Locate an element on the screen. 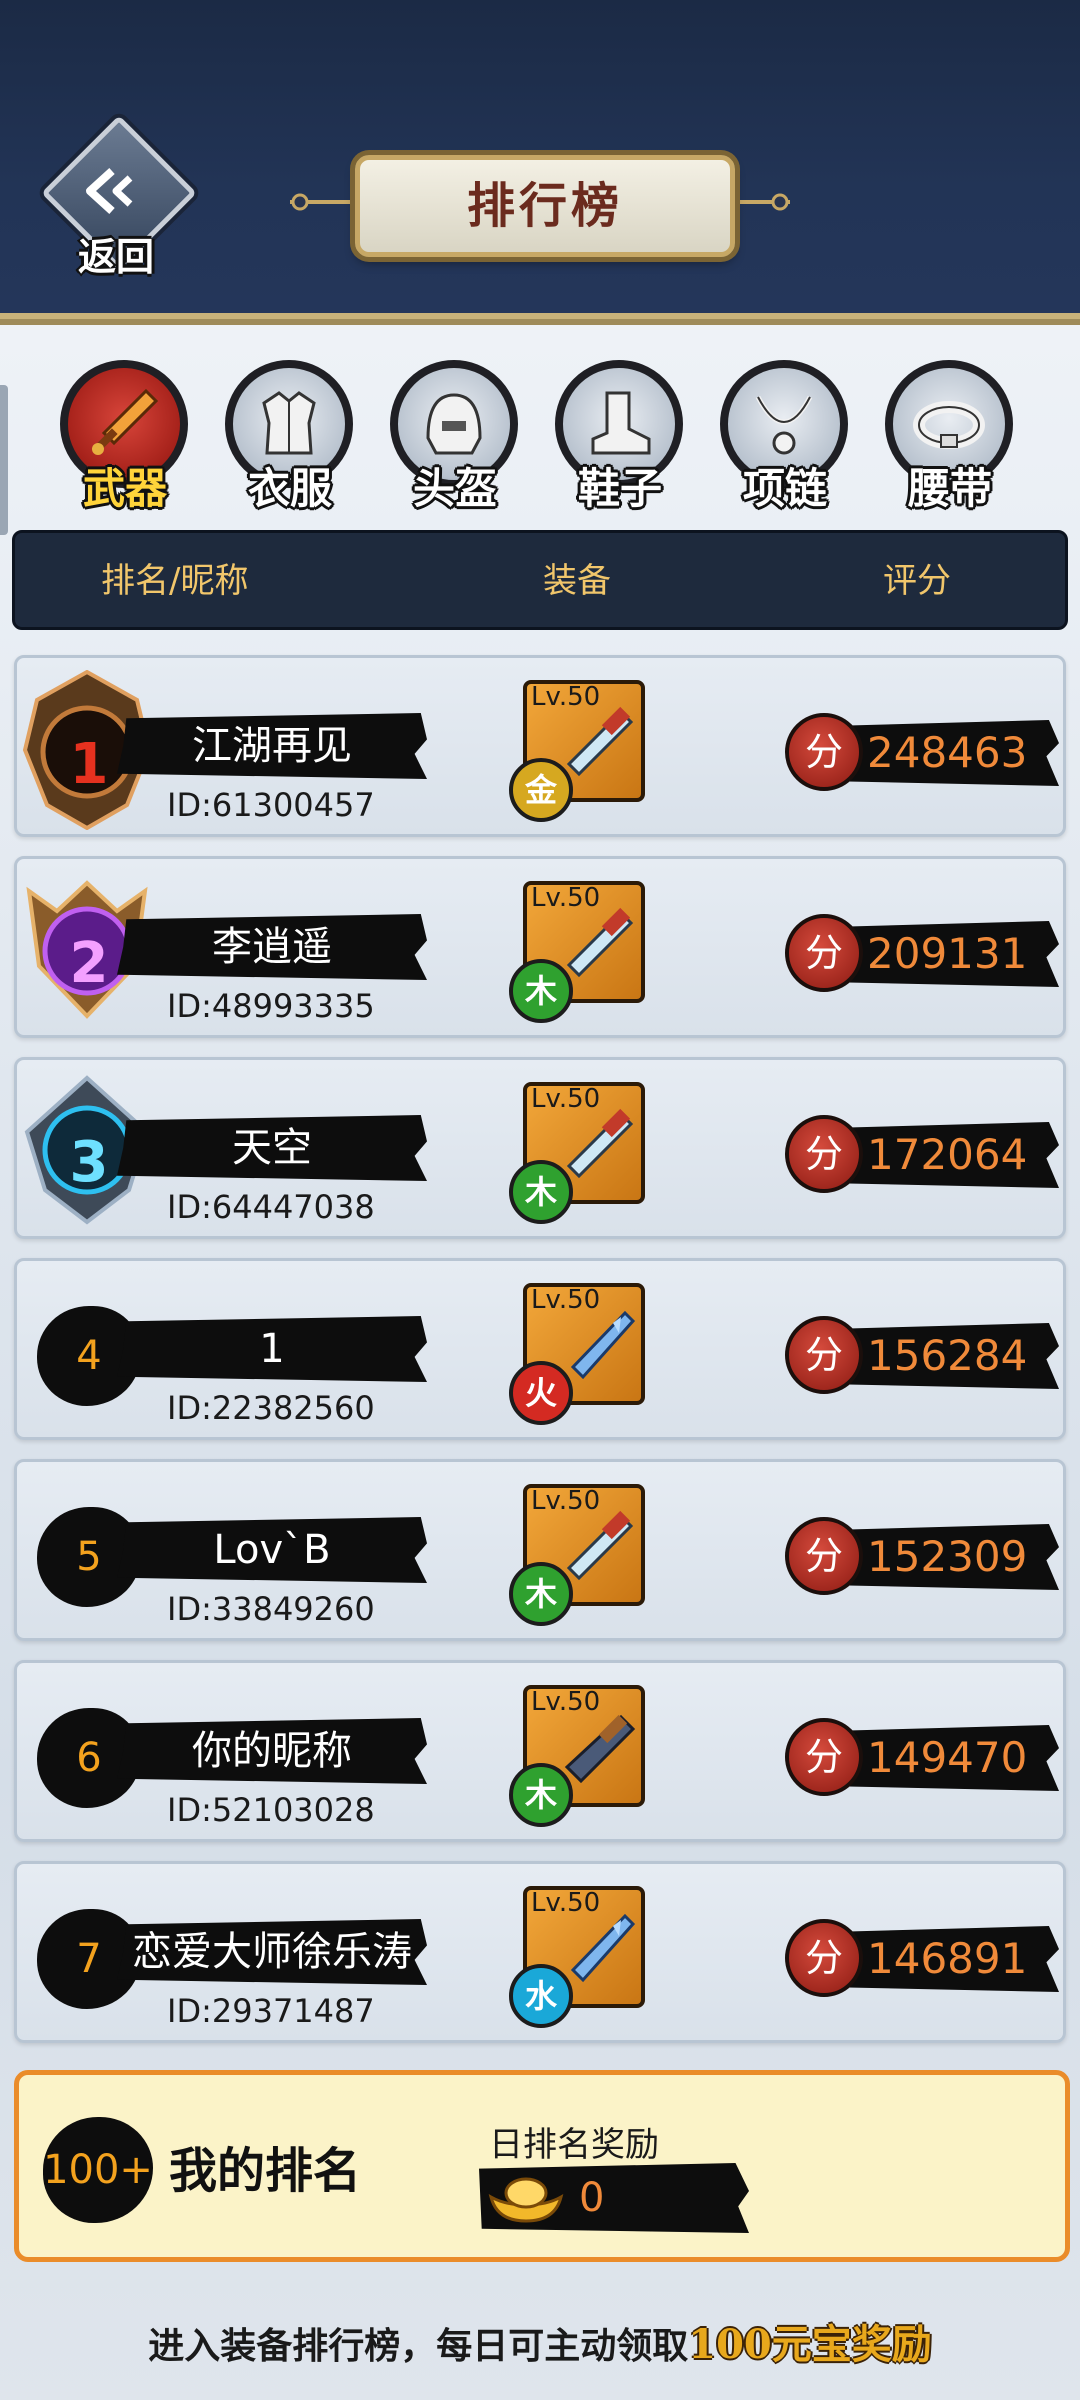  footer-text: 进入装备排行榜，每日可主动领取 is located at coordinates (418, 2346).